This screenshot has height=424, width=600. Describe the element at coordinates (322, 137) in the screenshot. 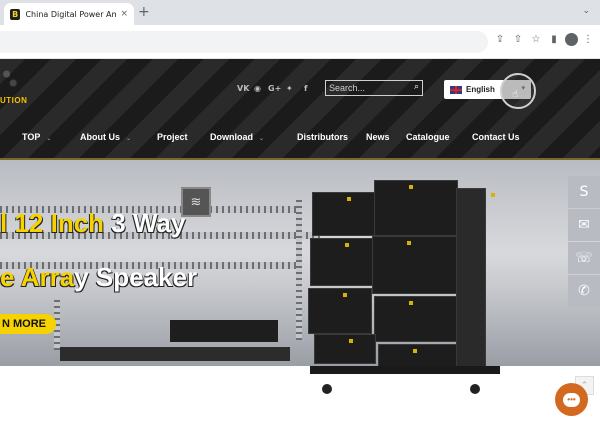

I see `nav-item-distributors: Distributors` at that location.